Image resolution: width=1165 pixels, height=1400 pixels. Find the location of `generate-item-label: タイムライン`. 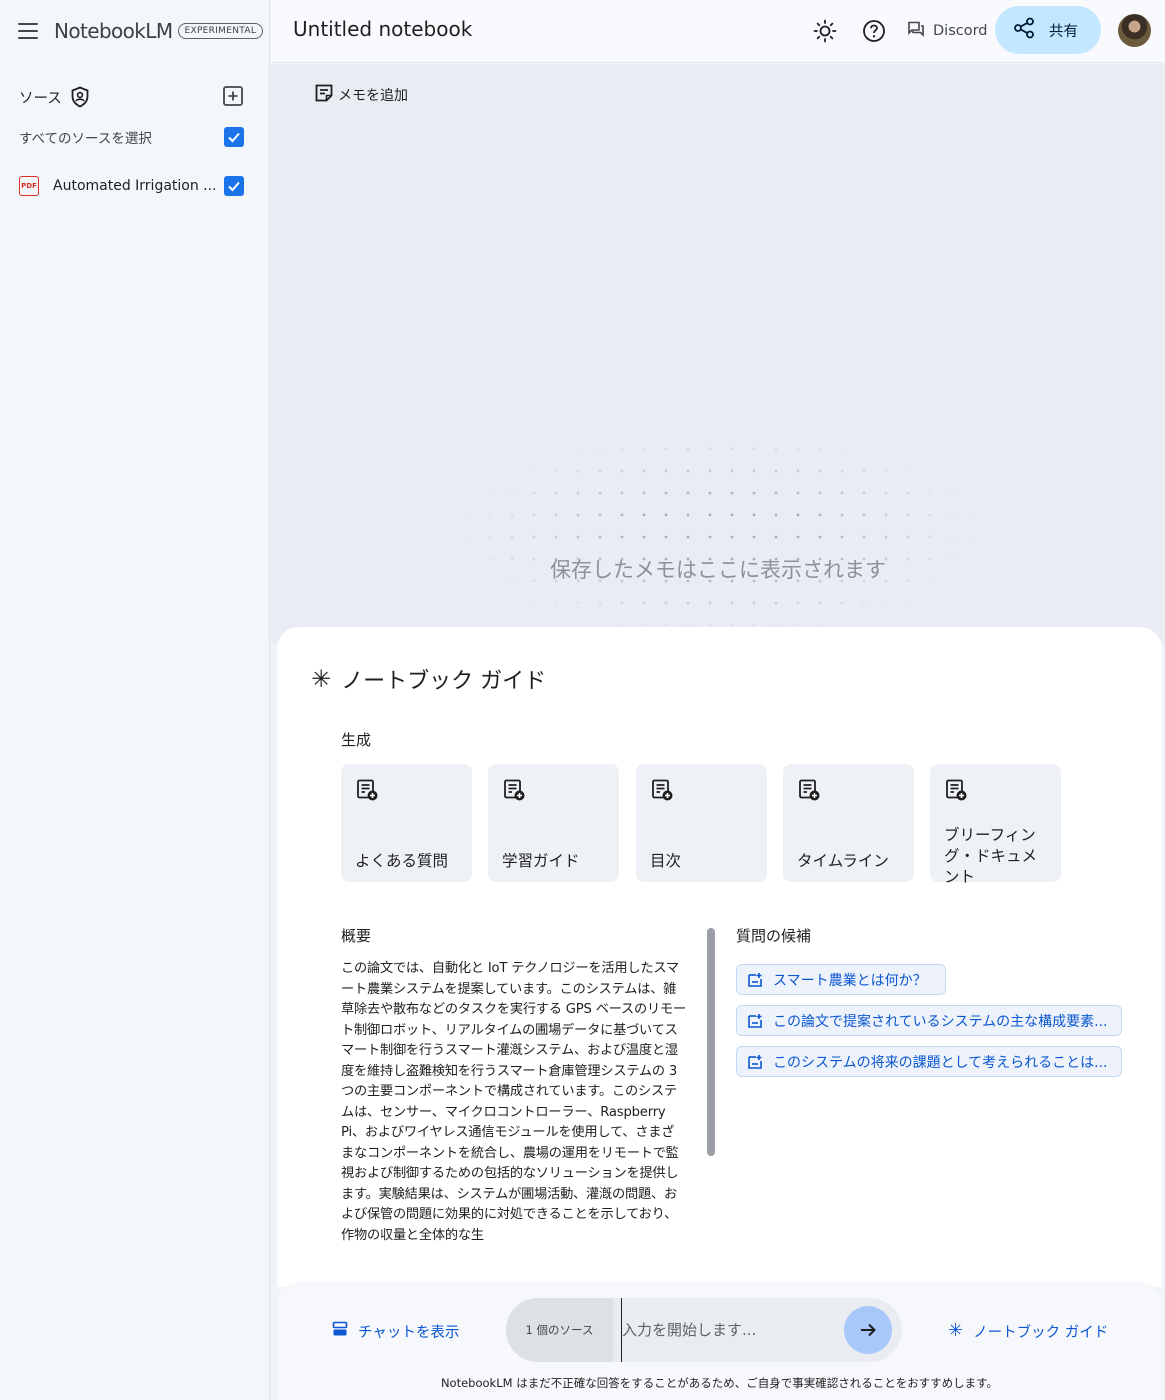

generate-item-label: タイムライン is located at coordinates (843, 861).